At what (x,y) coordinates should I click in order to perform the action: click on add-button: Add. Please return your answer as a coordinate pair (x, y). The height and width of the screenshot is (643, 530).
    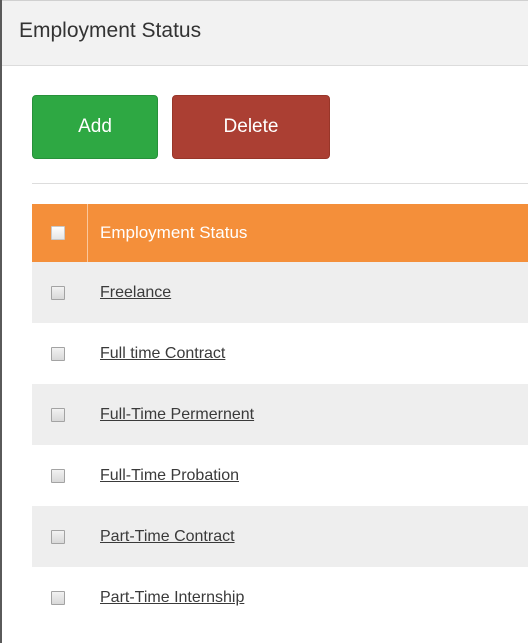
    Looking at the image, I should click on (95, 127).